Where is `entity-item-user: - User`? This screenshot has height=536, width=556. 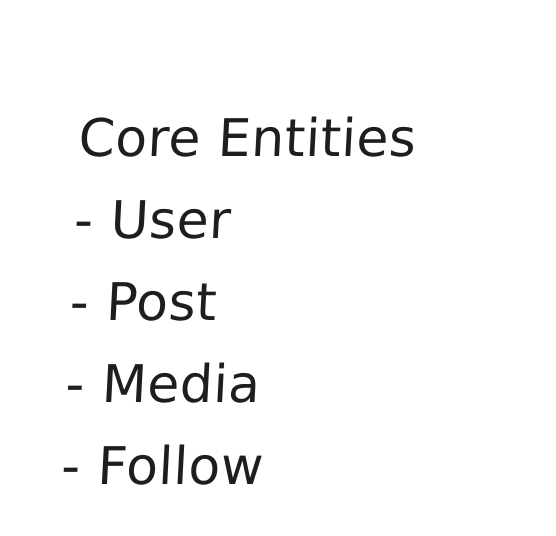 entity-item-user: - User is located at coordinates (152, 221).